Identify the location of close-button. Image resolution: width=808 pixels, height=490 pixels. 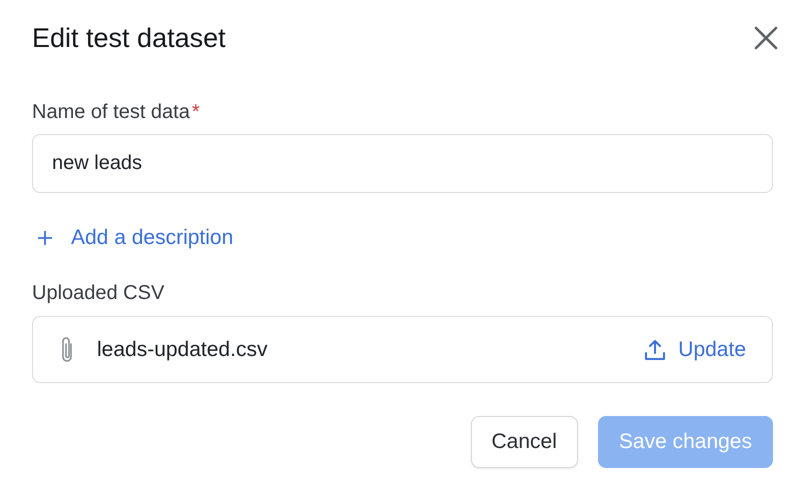
(766, 38).